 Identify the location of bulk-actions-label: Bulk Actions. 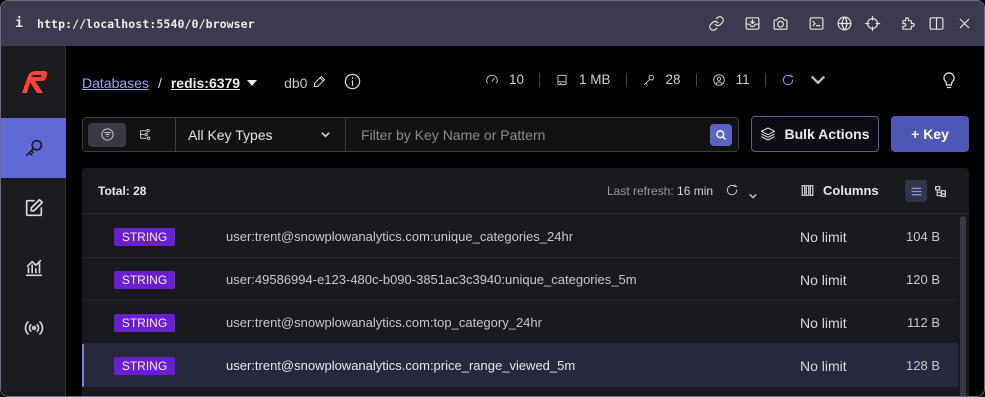
(827, 134).